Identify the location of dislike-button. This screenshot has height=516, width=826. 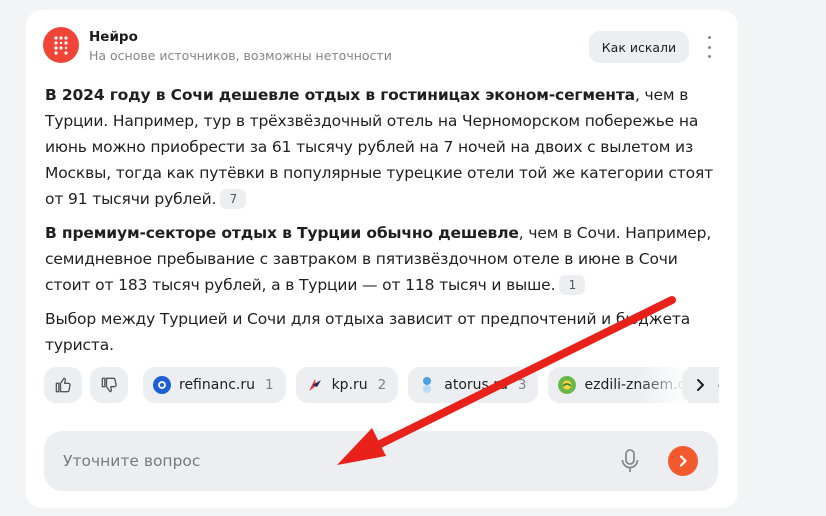
(109, 385).